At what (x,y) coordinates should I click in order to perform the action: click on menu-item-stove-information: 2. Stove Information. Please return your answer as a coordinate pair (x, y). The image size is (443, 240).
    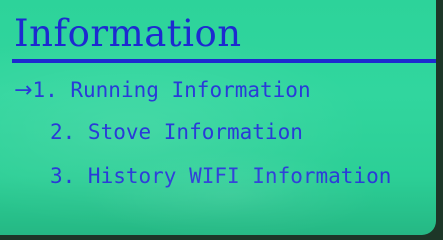
    Looking at the image, I should click on (176, 132).